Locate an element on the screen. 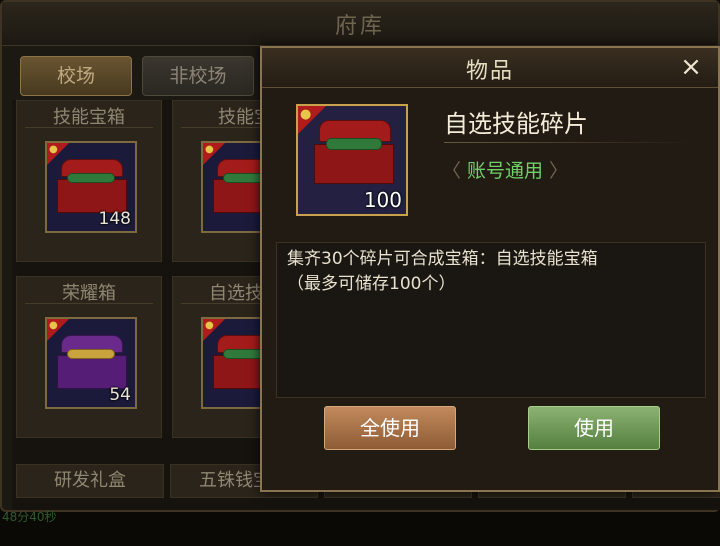 This screenshot has width=720, height=546. item-count: 148 is located at coordinates (114, 219).